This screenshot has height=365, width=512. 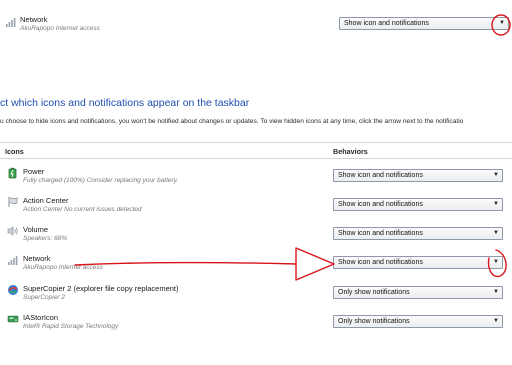 I want to click on network-dropdown-circle-annotation, so click(x=497, y=263).